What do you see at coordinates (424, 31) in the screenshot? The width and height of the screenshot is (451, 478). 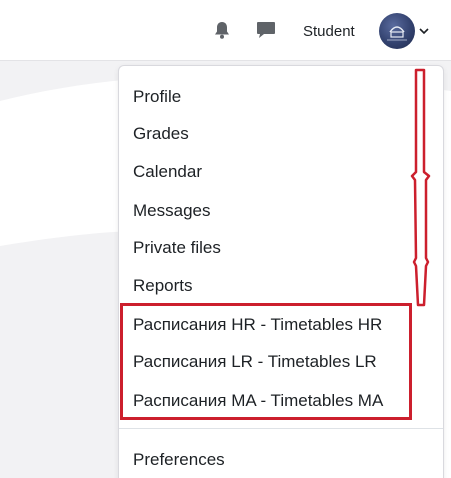 I see `chevron-down-icon` at bounding box center [424, 31].